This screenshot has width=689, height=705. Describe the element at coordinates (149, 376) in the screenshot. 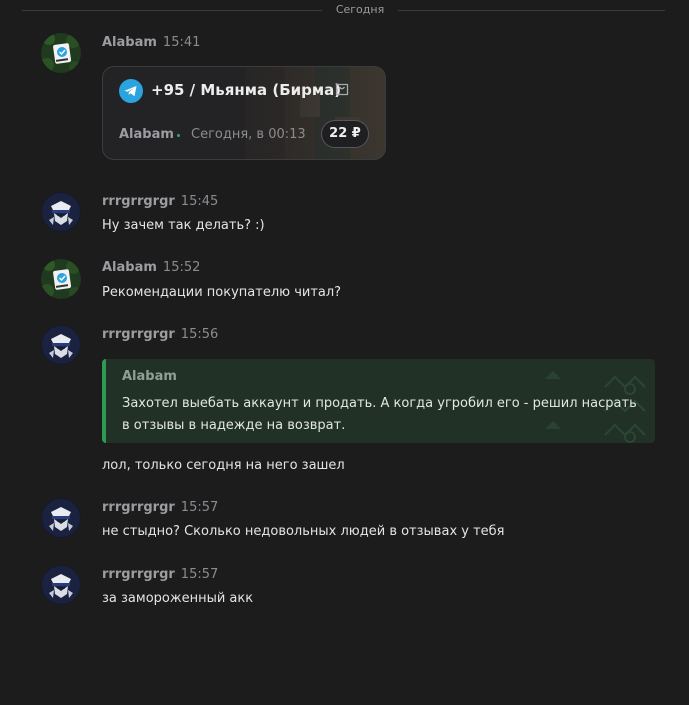

I see `quote-author: Alabam` at that location.